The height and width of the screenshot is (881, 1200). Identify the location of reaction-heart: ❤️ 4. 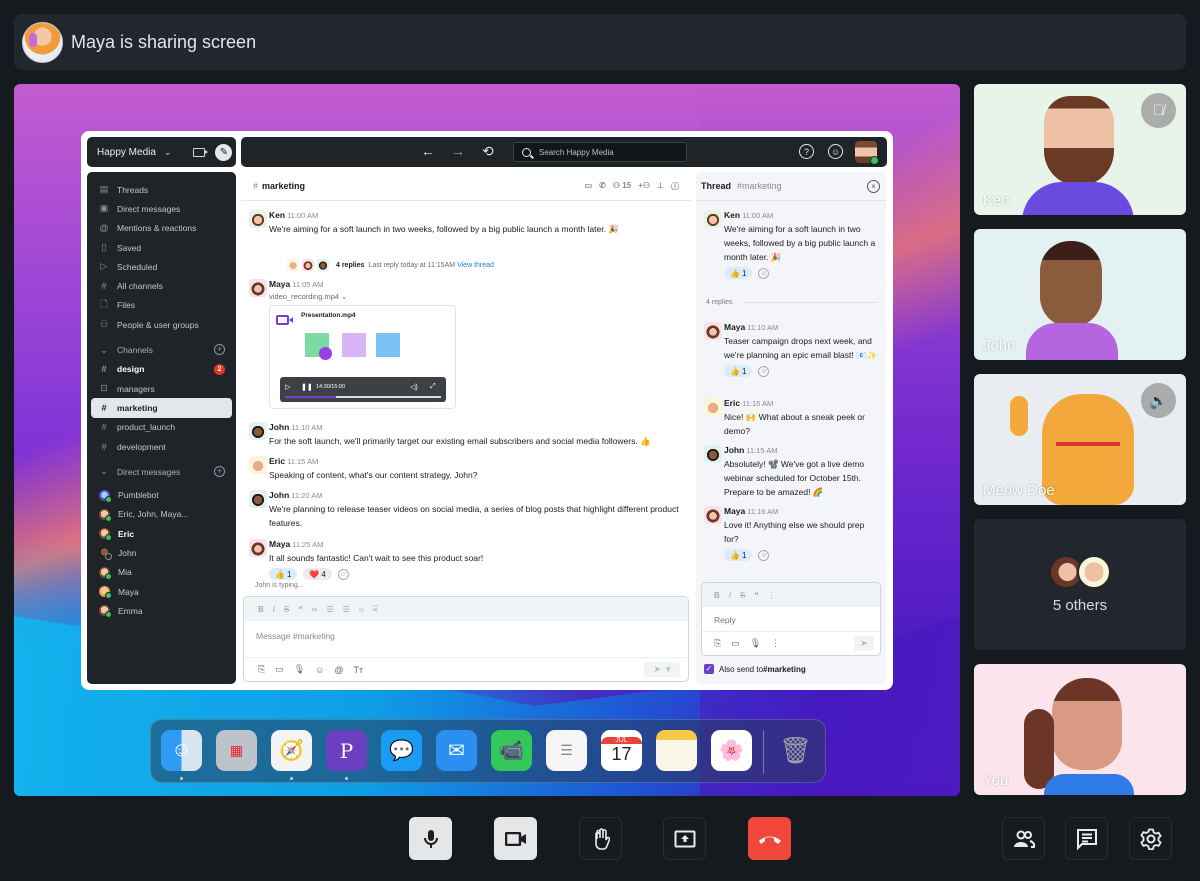
(317, 574).